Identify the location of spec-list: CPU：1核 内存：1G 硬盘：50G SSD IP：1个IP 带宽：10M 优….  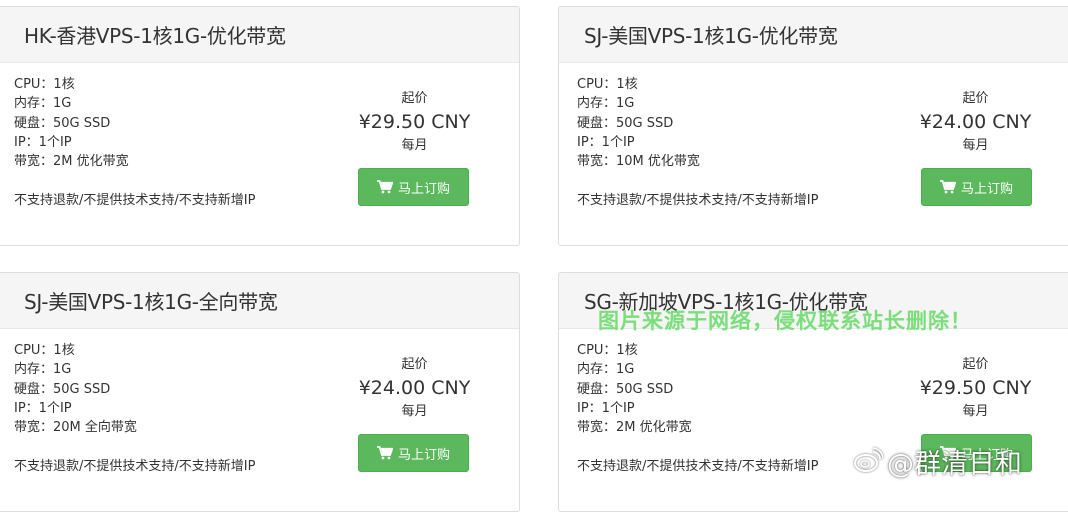
(638, 123).